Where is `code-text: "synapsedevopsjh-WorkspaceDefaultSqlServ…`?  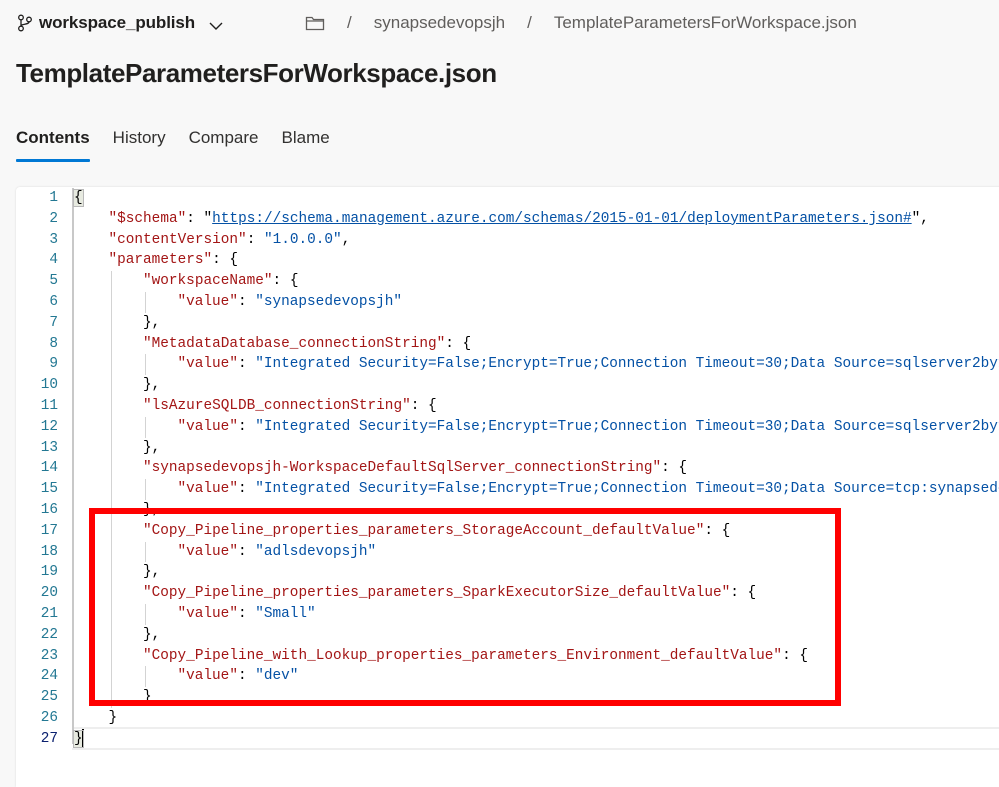
code-text: "synapsedevopsjh-WorkspaceDefaultSqlServ… is located at coordinates (415, 468).